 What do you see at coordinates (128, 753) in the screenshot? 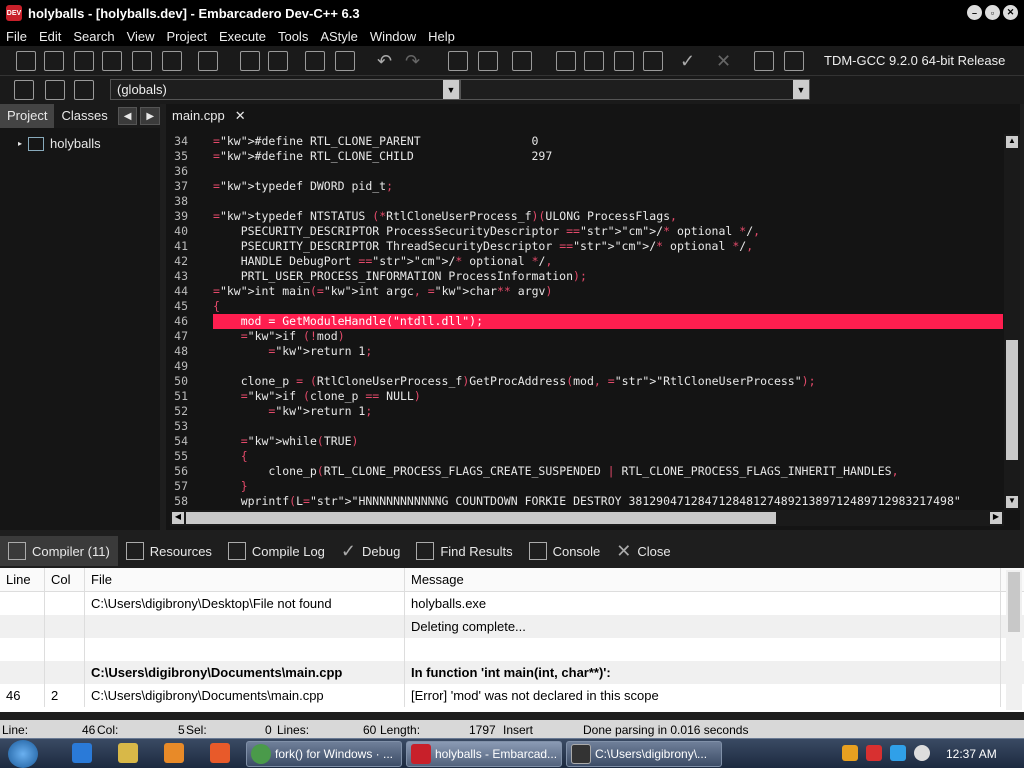
I see `explorer-icon` at bounding box center [128, 753].